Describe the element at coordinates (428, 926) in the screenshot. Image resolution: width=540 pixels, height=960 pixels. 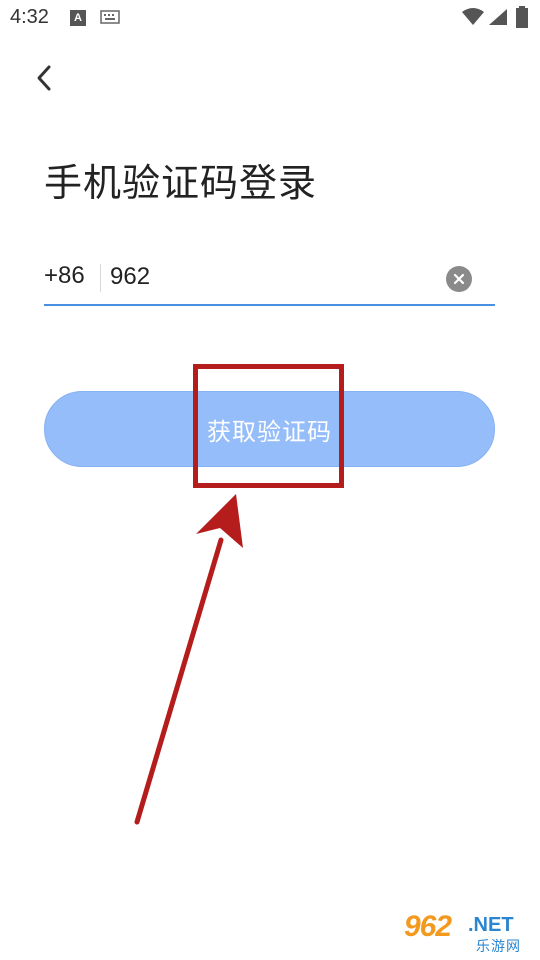
I see `watermark-number: 962` at that location.